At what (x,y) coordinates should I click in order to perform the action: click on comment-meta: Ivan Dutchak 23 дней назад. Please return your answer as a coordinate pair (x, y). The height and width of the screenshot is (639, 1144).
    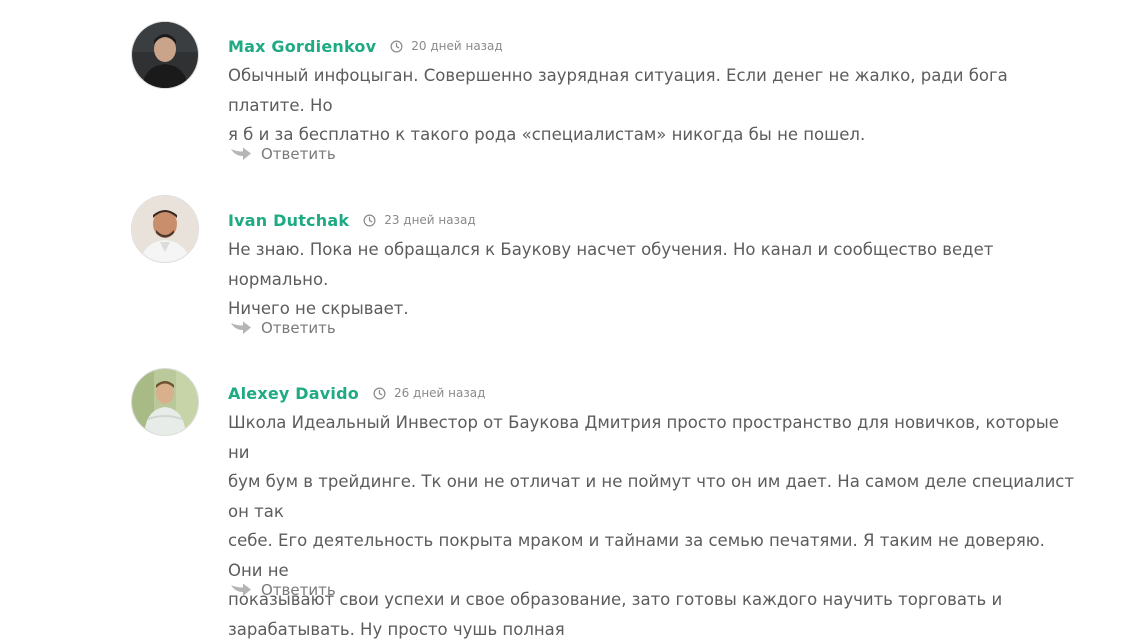
    Looking at the image, I should click on (352, 220).